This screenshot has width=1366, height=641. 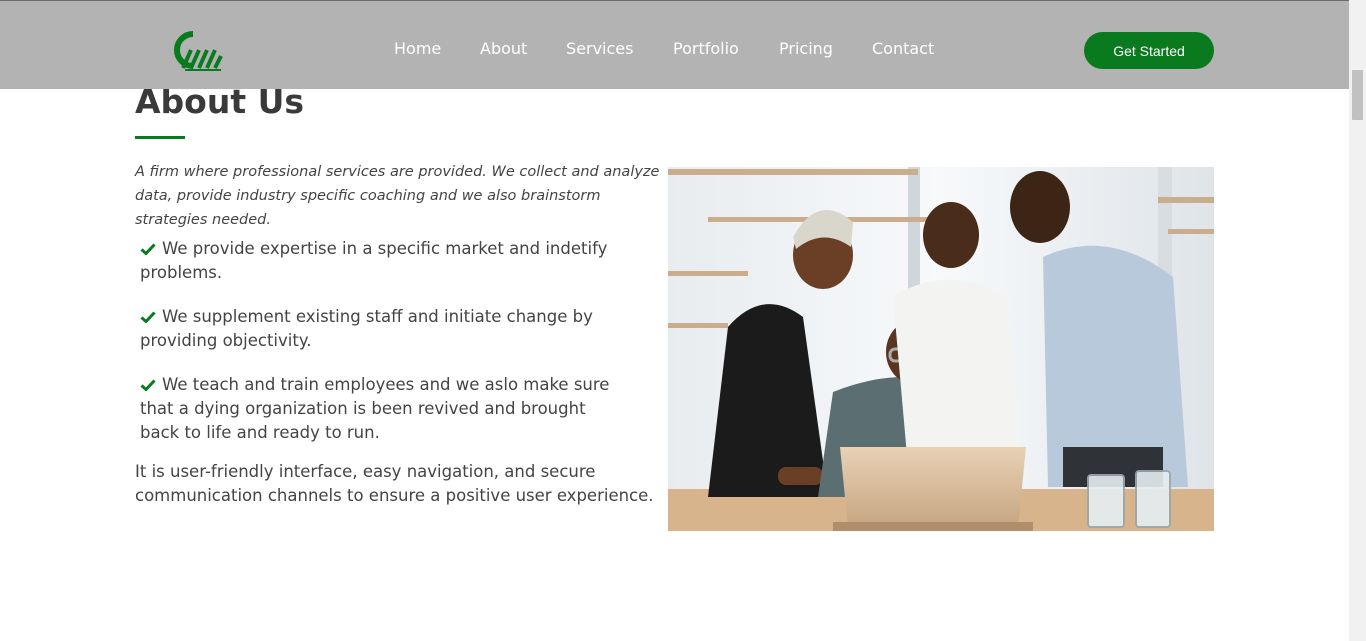 I want to click on cw-logo-icon, so click(x=194, y=50).